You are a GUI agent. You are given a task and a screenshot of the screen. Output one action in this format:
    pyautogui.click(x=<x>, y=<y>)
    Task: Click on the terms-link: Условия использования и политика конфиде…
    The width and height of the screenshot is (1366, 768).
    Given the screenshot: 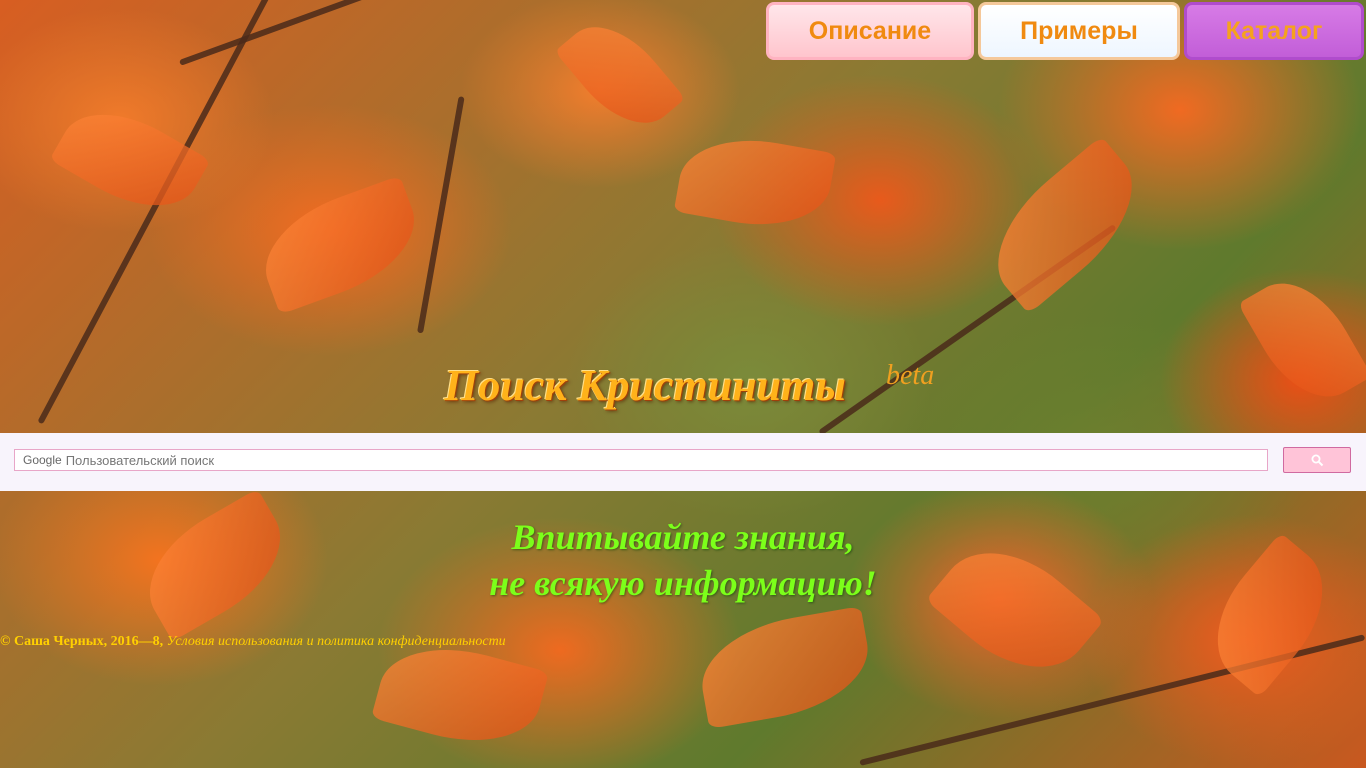 What is the action you would take?
    pyautogui.click(x=336, y=641)
    